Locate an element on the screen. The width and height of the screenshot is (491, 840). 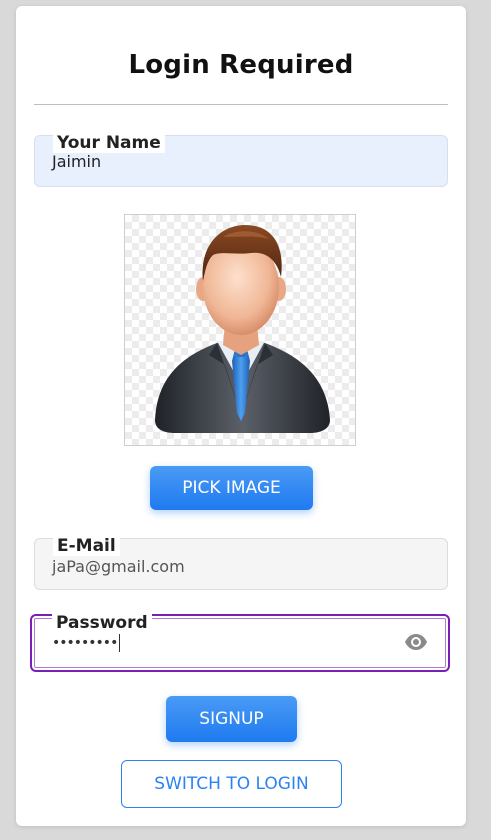
eye-icon is located at coordinates (416, 642).